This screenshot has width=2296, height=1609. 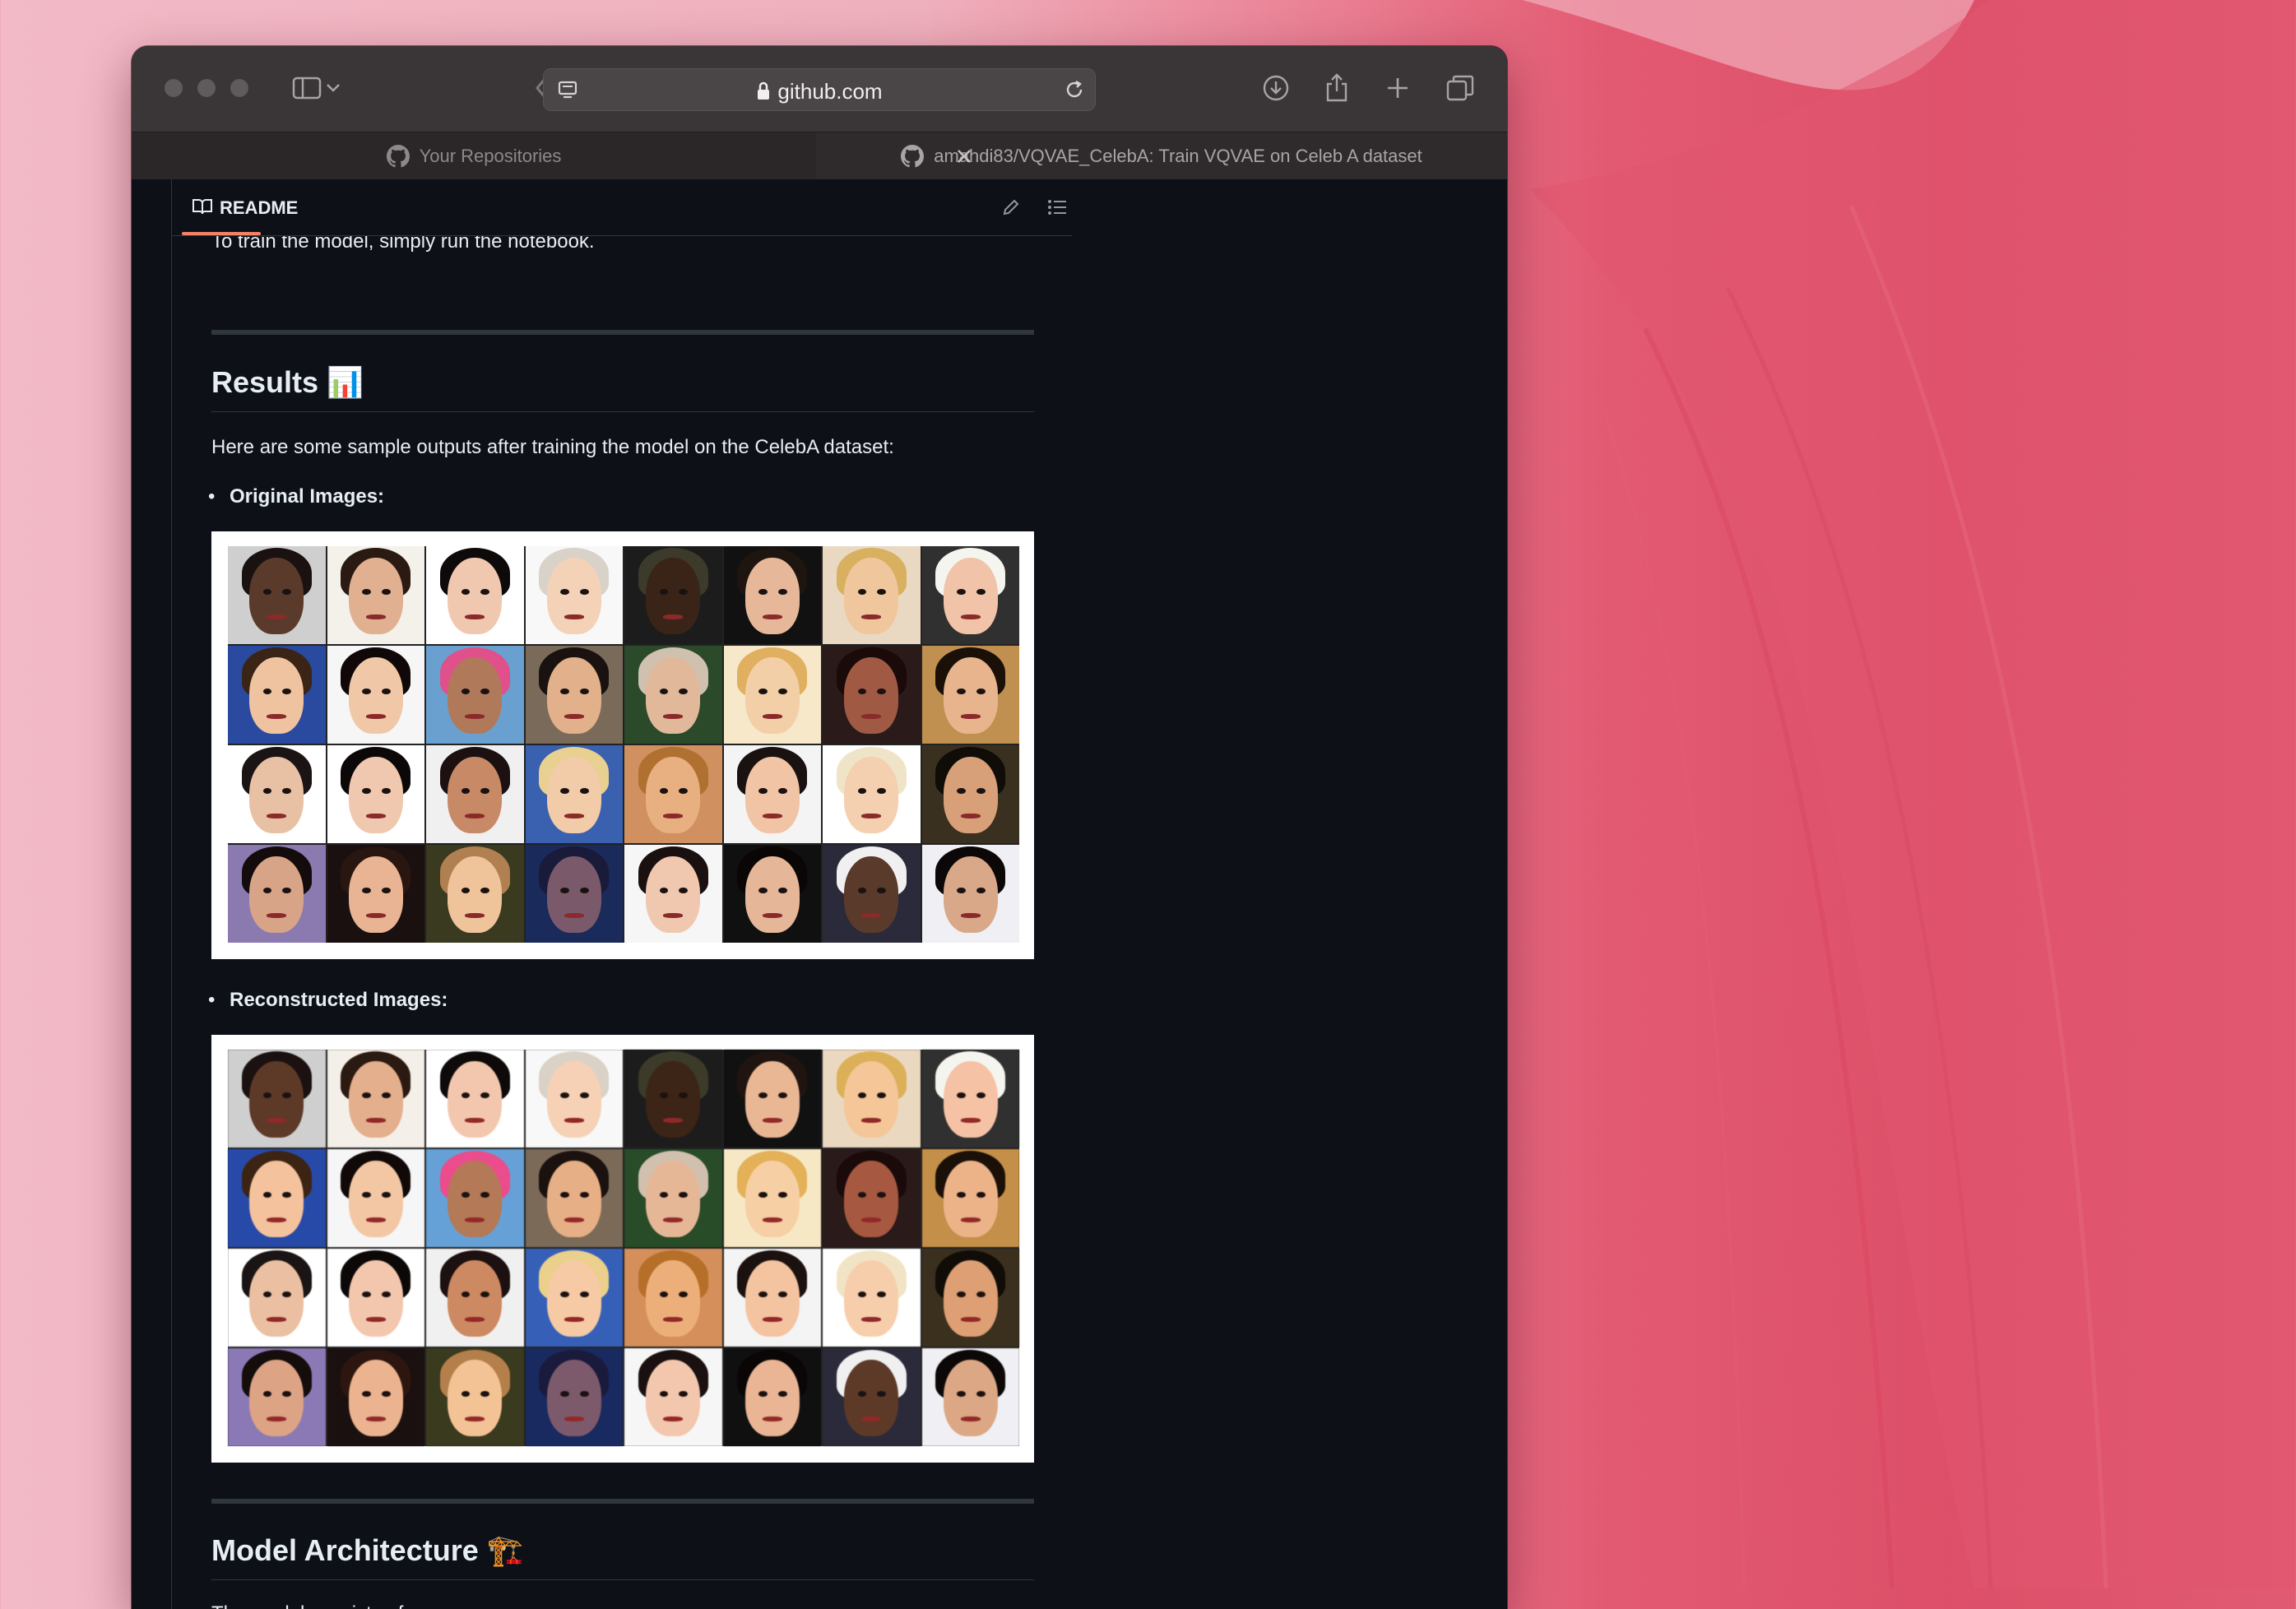 I want to click on face-grid-reconstructed, so click(x=623, y=1248).